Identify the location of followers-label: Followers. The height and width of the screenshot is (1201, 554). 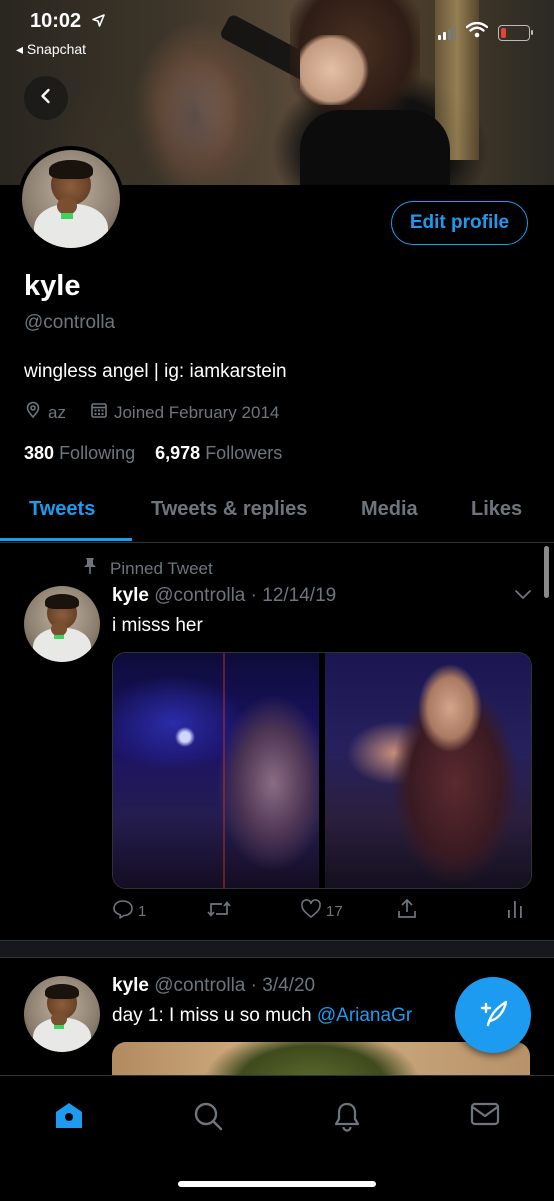
(244, 453).